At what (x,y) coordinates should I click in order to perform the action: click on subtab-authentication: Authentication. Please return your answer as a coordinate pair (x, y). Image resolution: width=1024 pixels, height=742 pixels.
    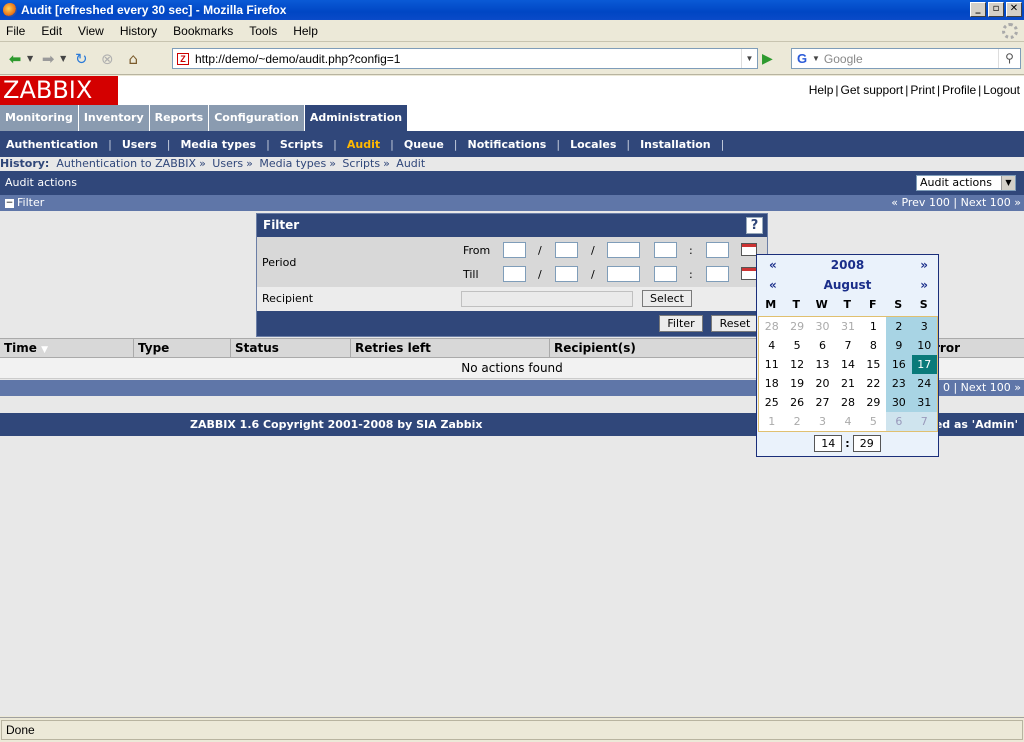
    Looking at the image, I should click on (52, 144).